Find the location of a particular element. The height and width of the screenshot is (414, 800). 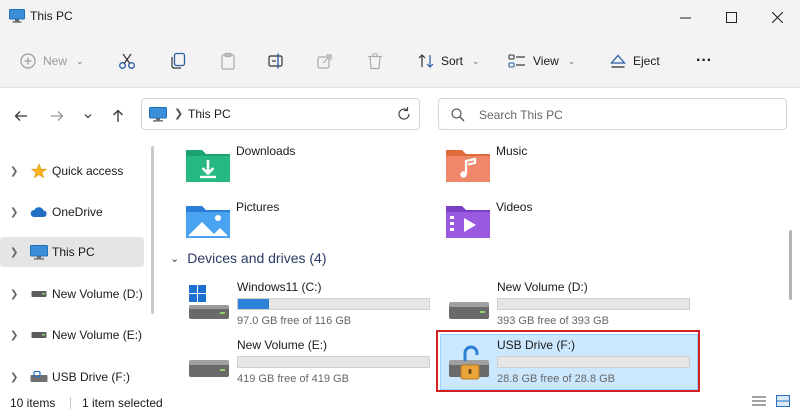

sidebar-item-quick-access: ❯ Quick access is located at coordinates (72, 171).